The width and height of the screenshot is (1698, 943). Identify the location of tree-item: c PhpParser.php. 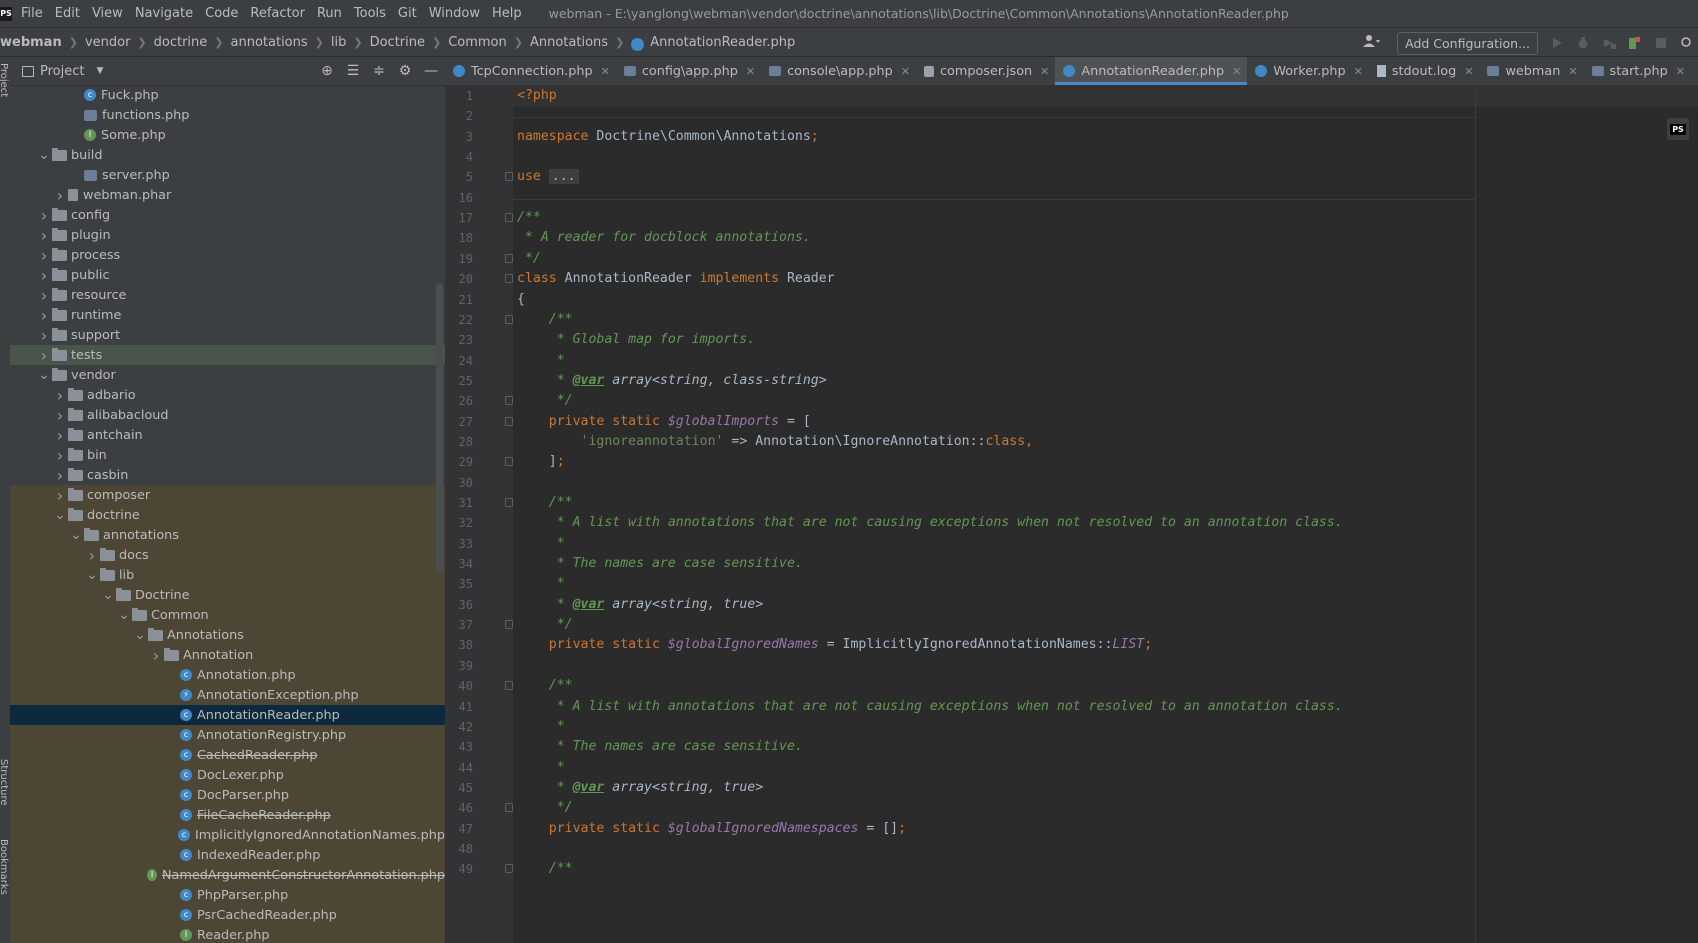
(227, 895).